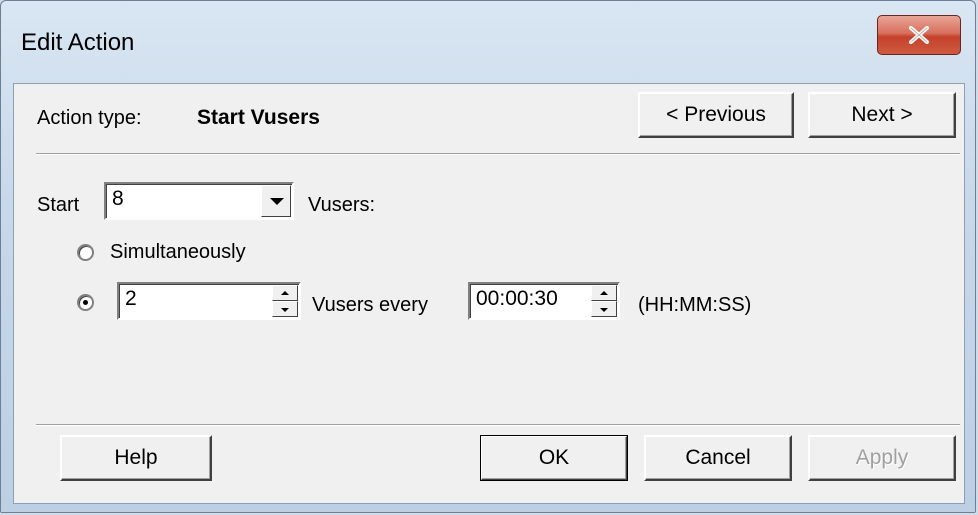 This screenshot has width=978, height=515. Describe the element at coordinates (178, 252) in the screenshot. I see `simultaneously-label: Simultaneously` at that location.